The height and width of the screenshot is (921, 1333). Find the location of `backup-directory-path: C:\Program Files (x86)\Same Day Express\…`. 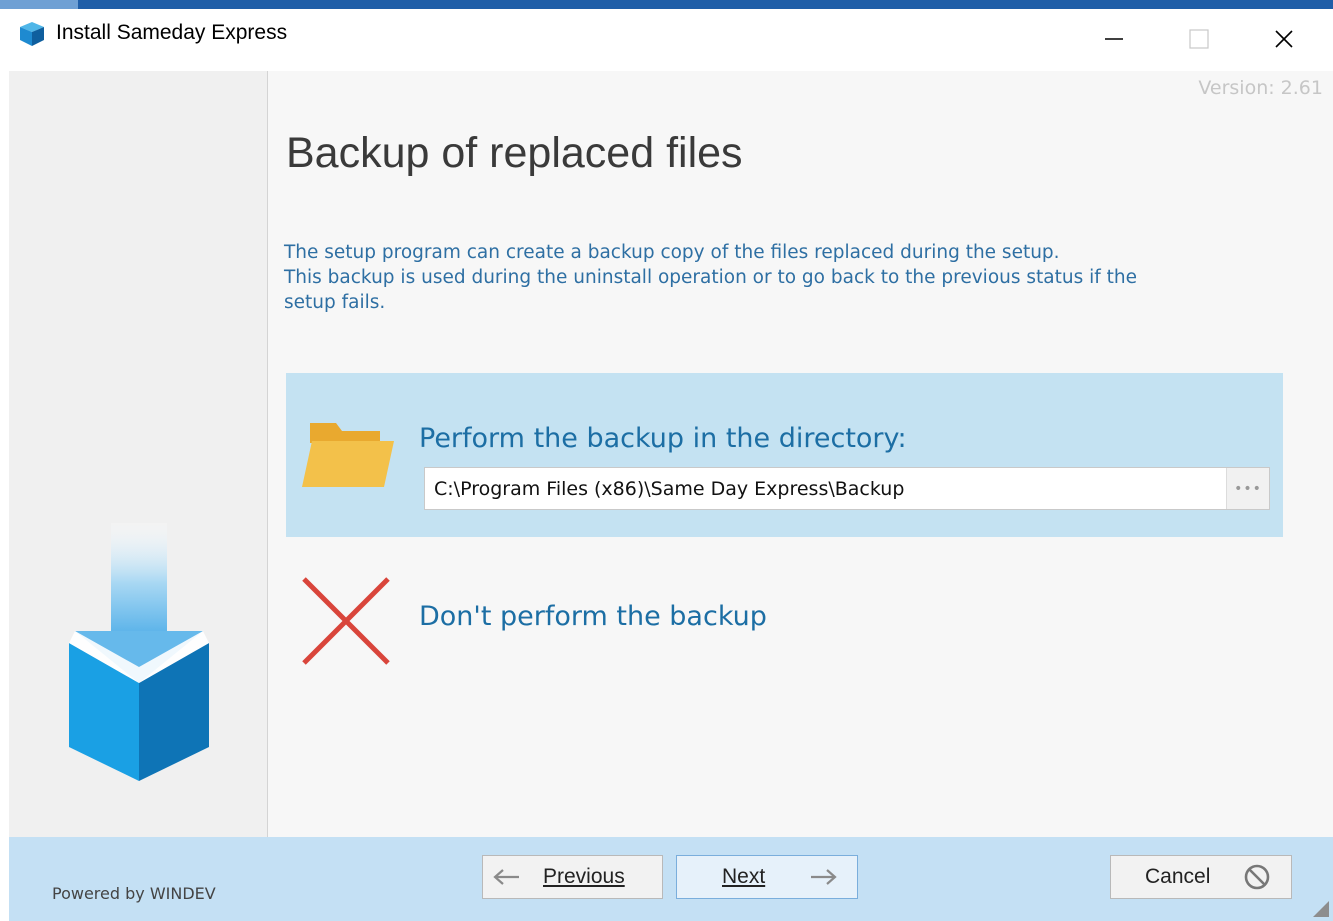

backup-directory-path: C:\Program Files (x86)\Same Day Express\… is located at coordinates (669, 489).